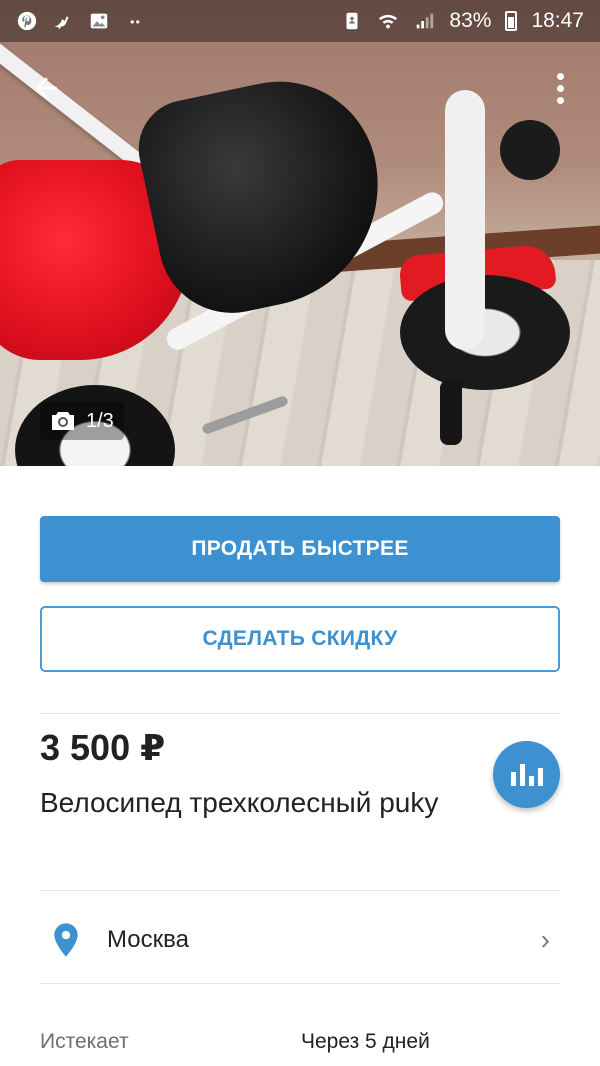  Describe the element at coordinates (63, 421) in the screenshot. I see `camera-icon` at that location.